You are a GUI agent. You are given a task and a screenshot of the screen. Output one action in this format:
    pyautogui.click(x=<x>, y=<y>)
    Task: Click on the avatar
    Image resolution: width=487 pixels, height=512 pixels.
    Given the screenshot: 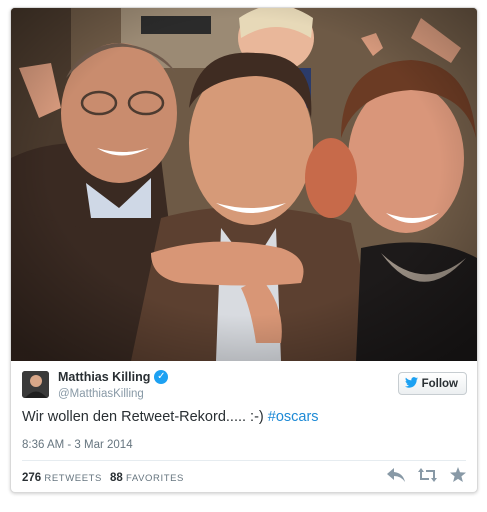 What is the action you would take?
    pyautogui.click(x=35, y=384)
    